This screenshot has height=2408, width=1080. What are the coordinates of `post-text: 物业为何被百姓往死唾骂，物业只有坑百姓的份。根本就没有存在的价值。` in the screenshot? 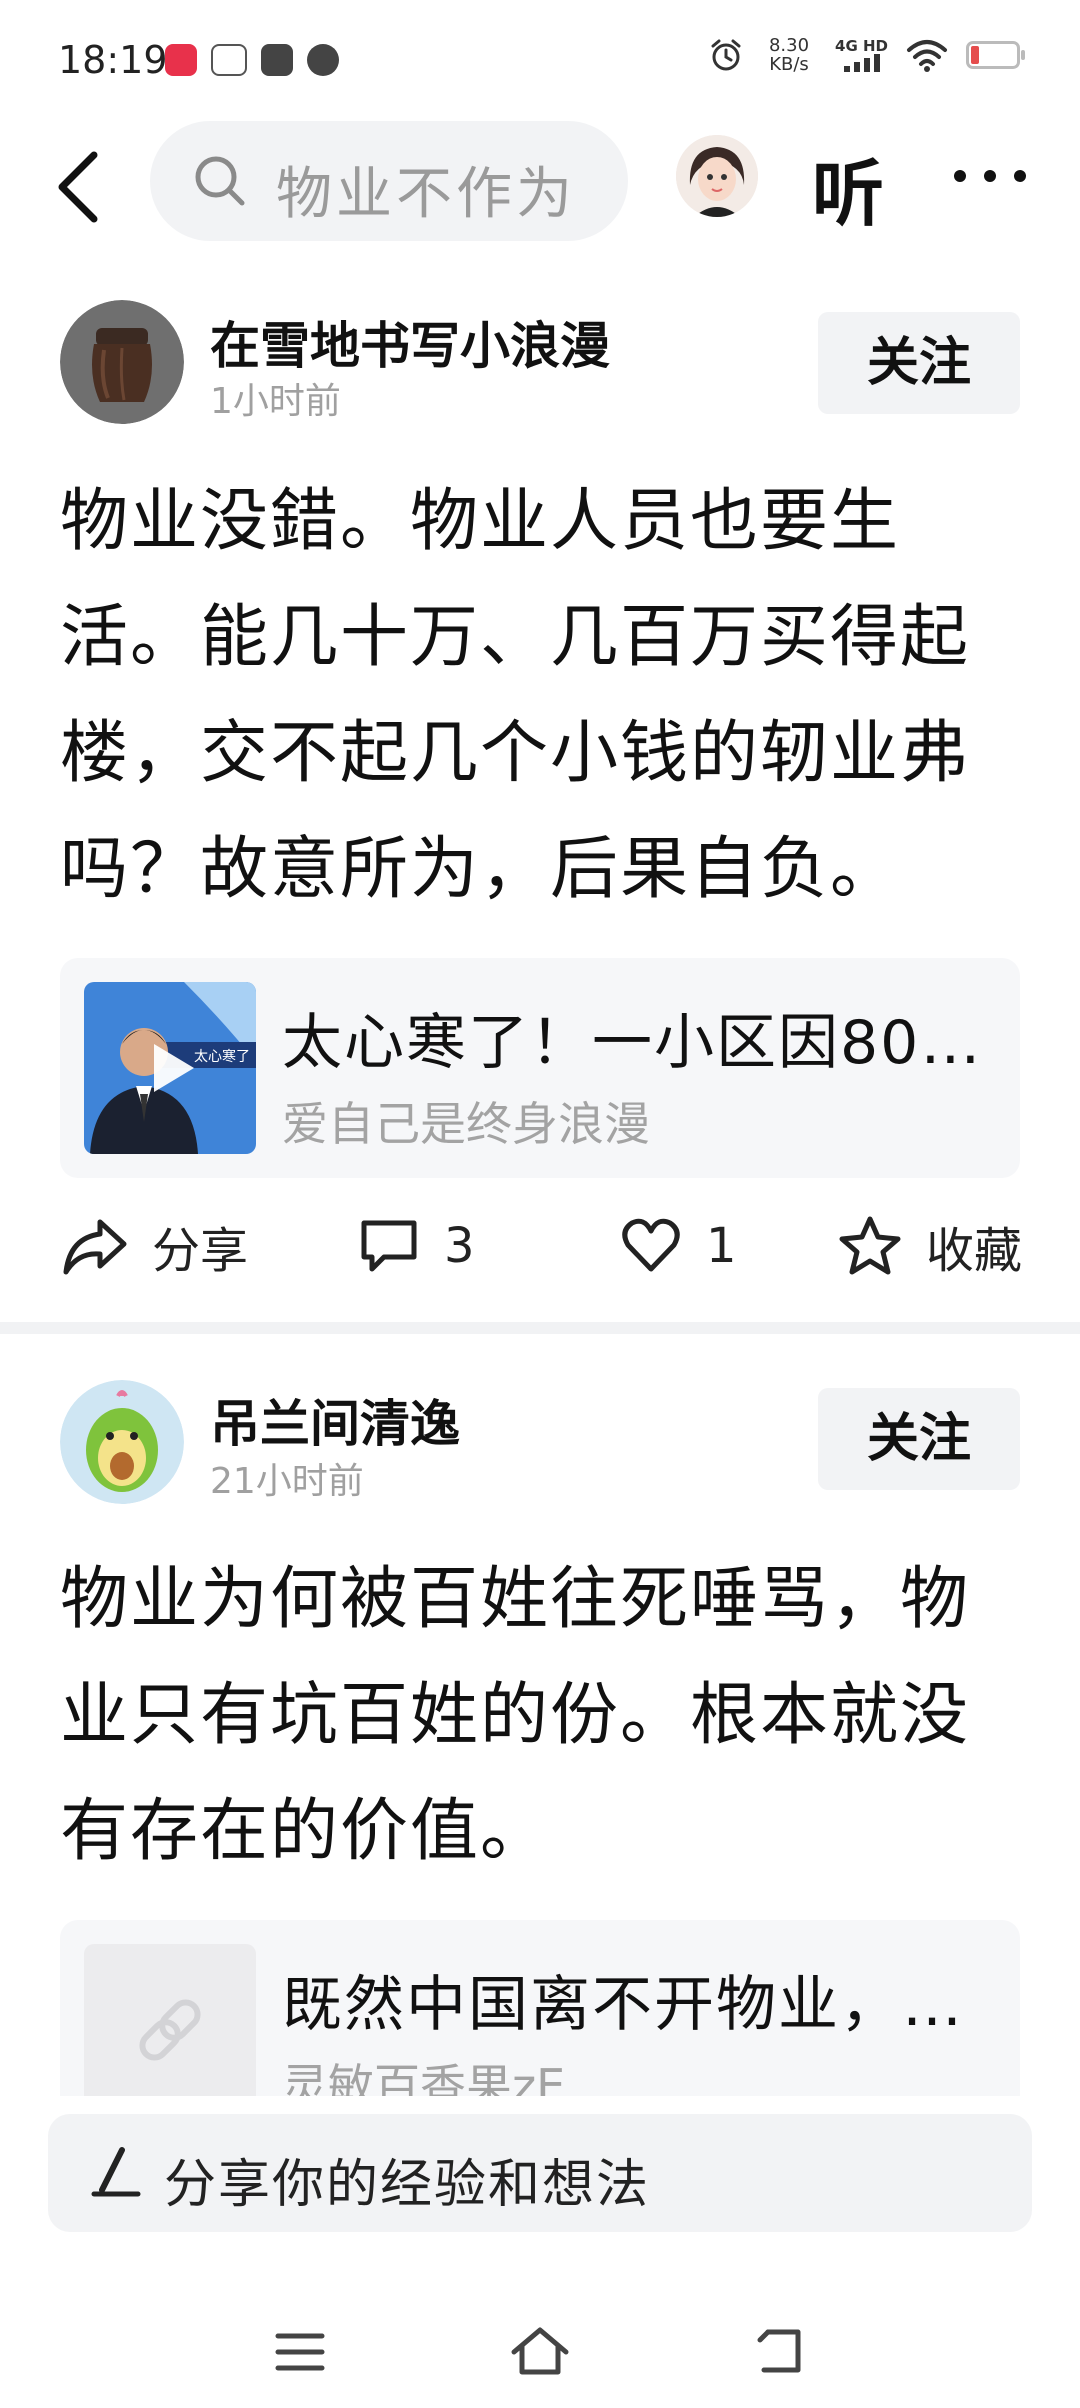 It's located at (540, 1716).